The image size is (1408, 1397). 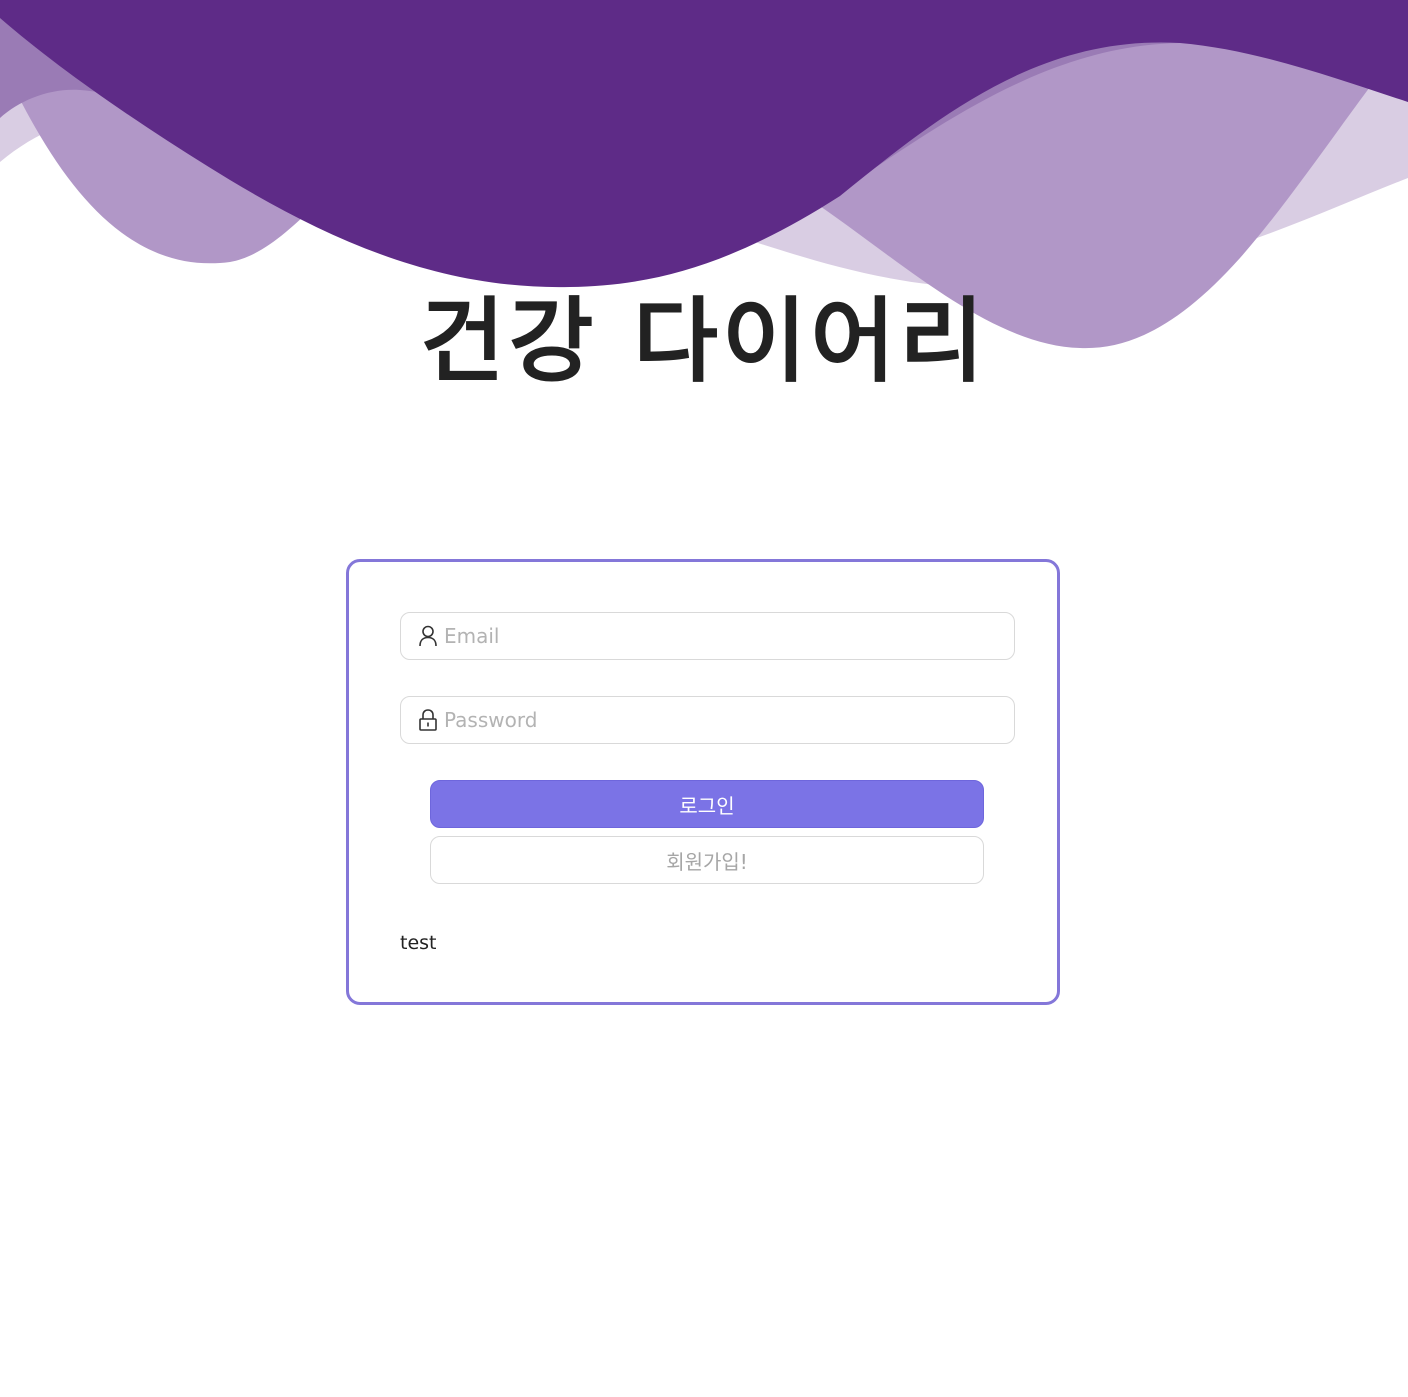 What do you see at coordinates (729, 720) in the screenshot?
I see `password-input` at bounding box center [729, 720].